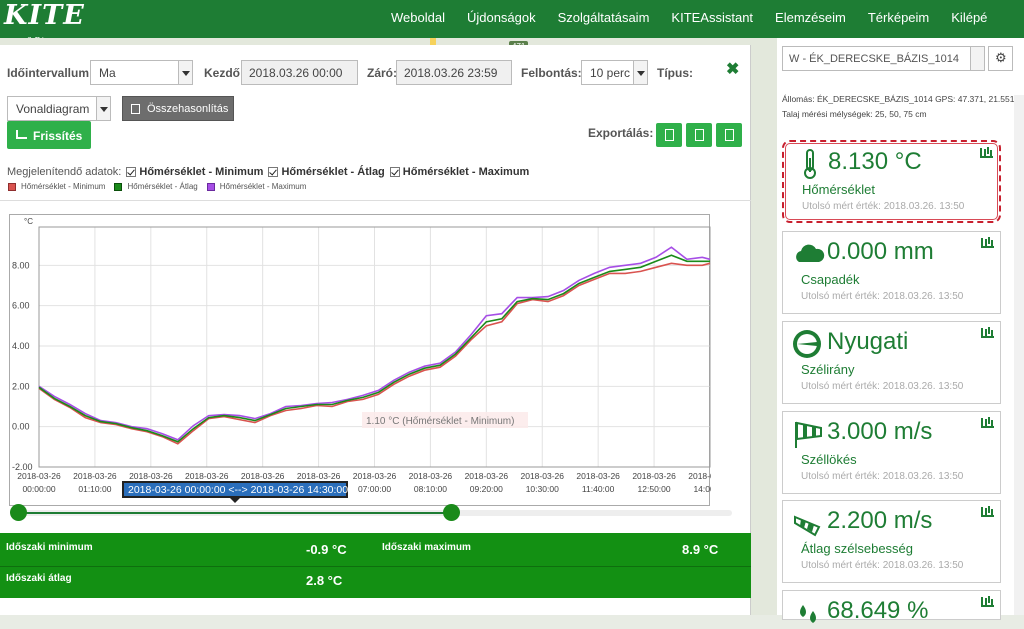  Describe the element at coordinates (38, 489) in the screenshot. I see `x-tick-label: 00:00:00` at that location.